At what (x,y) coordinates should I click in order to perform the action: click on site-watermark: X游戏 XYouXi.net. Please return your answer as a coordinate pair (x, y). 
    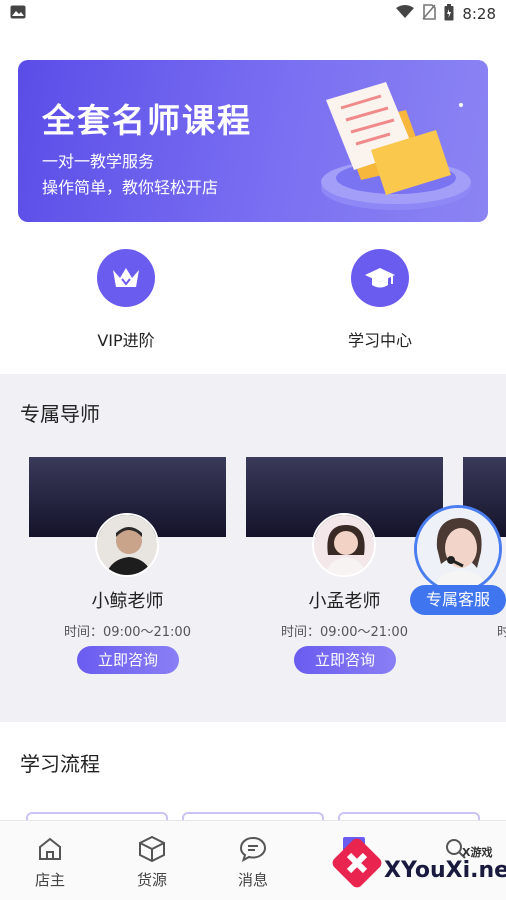
    Looking at the image, I should click on (419, 861).